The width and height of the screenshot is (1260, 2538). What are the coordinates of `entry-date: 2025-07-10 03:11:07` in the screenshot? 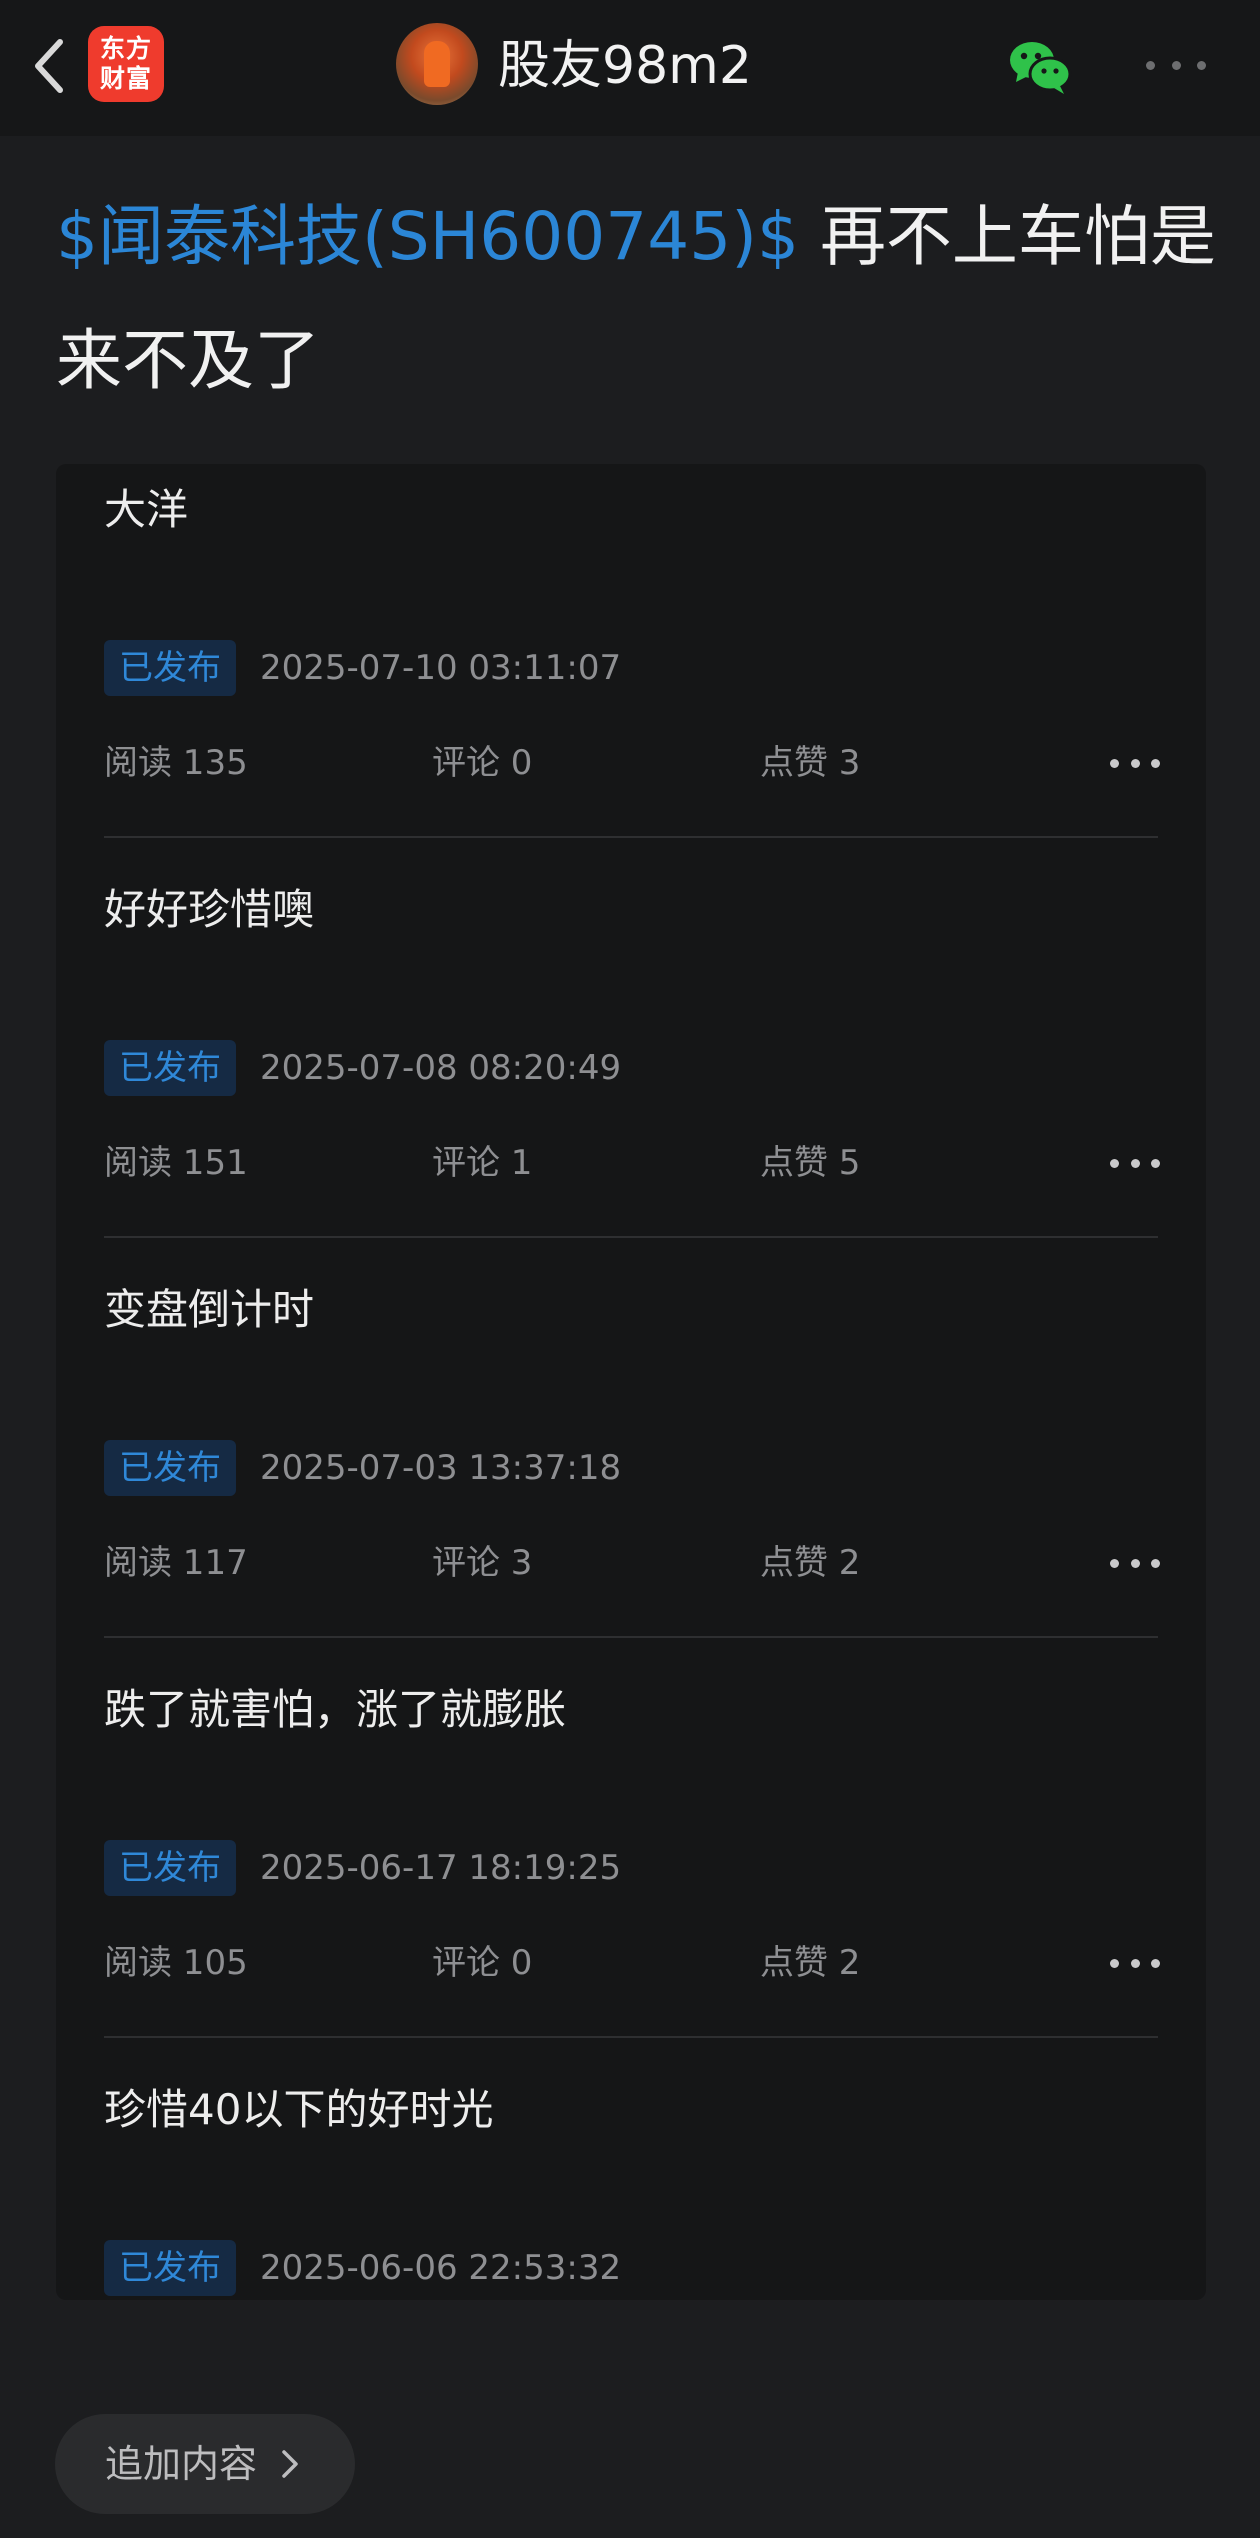 It's located at (441, 668).